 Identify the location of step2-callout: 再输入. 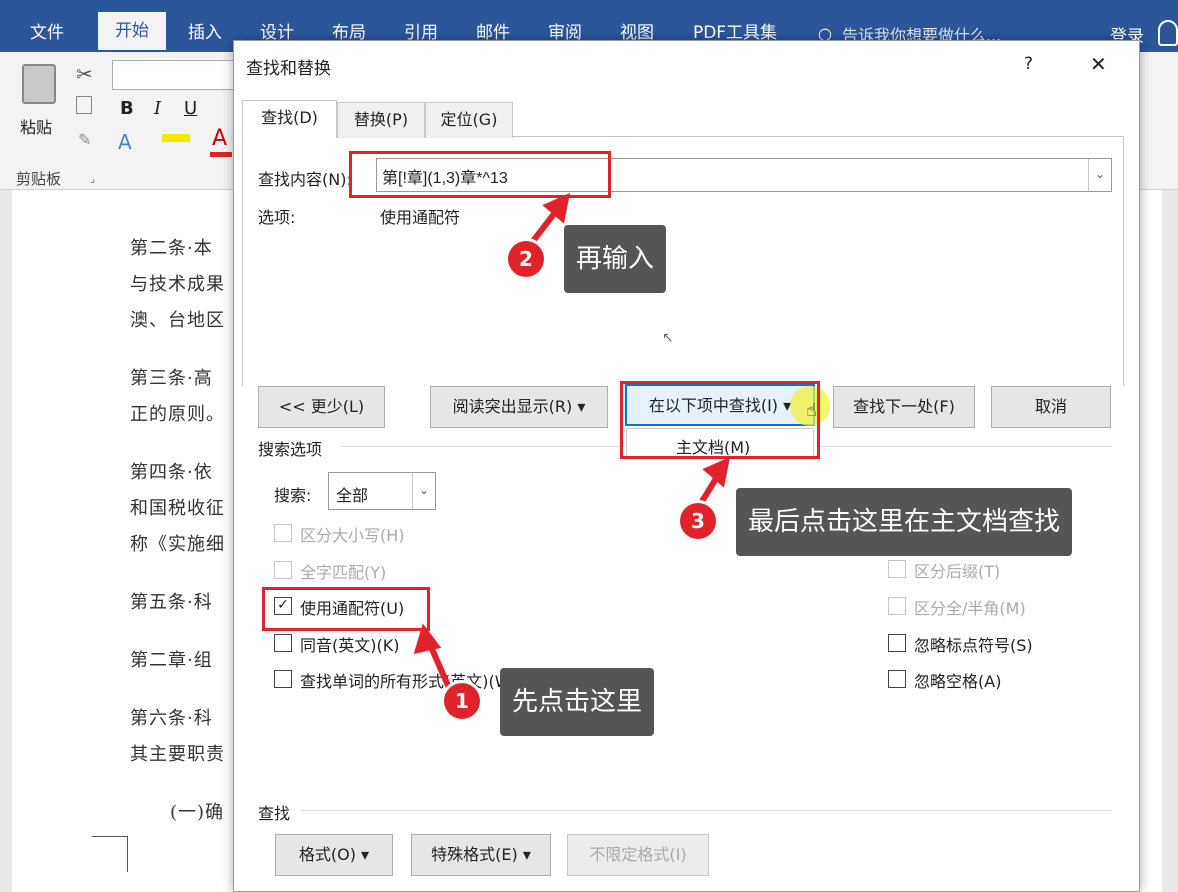
(615, 259).